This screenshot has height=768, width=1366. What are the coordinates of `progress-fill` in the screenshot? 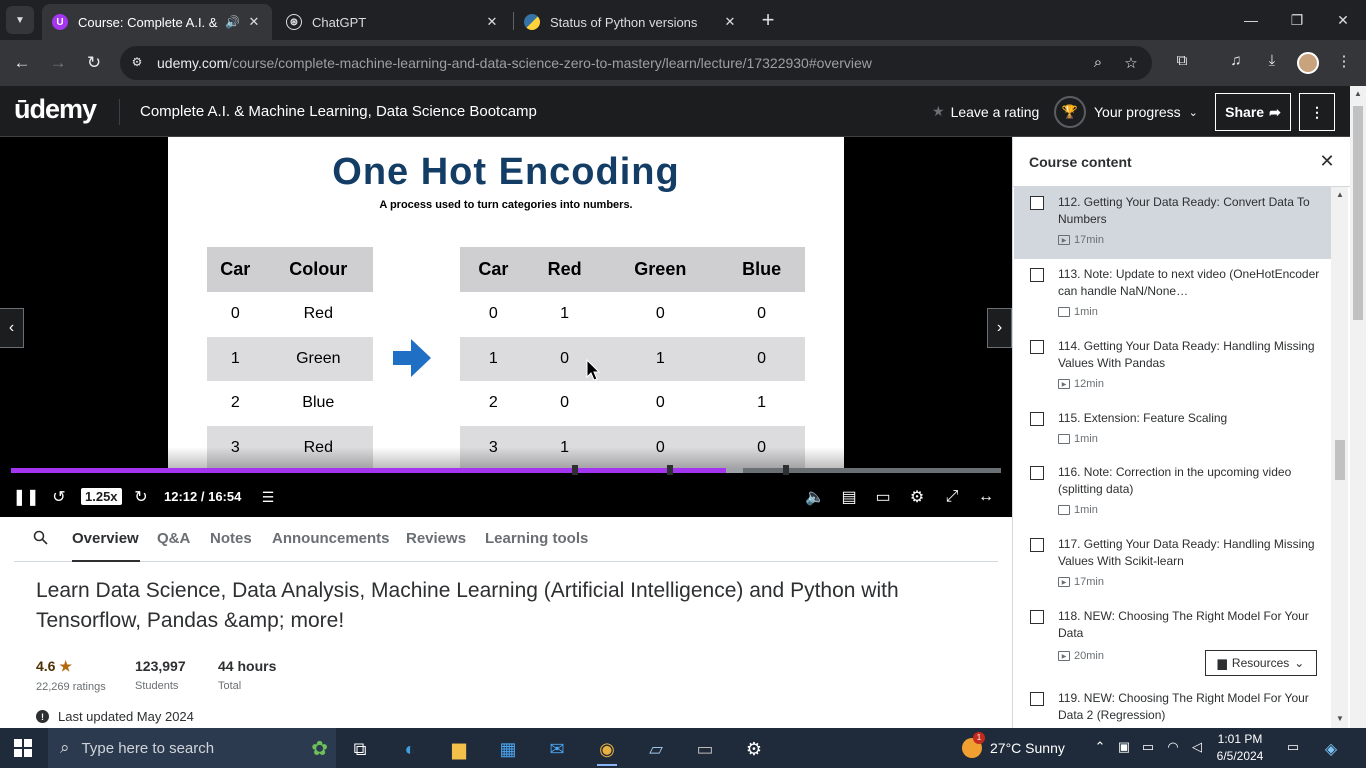 It's located at (368, 470).